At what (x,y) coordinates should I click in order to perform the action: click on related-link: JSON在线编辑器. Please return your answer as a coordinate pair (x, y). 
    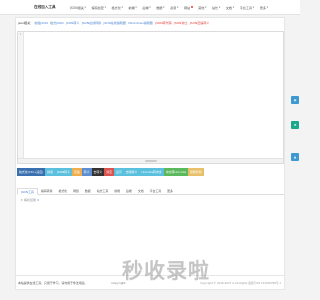
    Looking at the image, I should click on (115, 23).